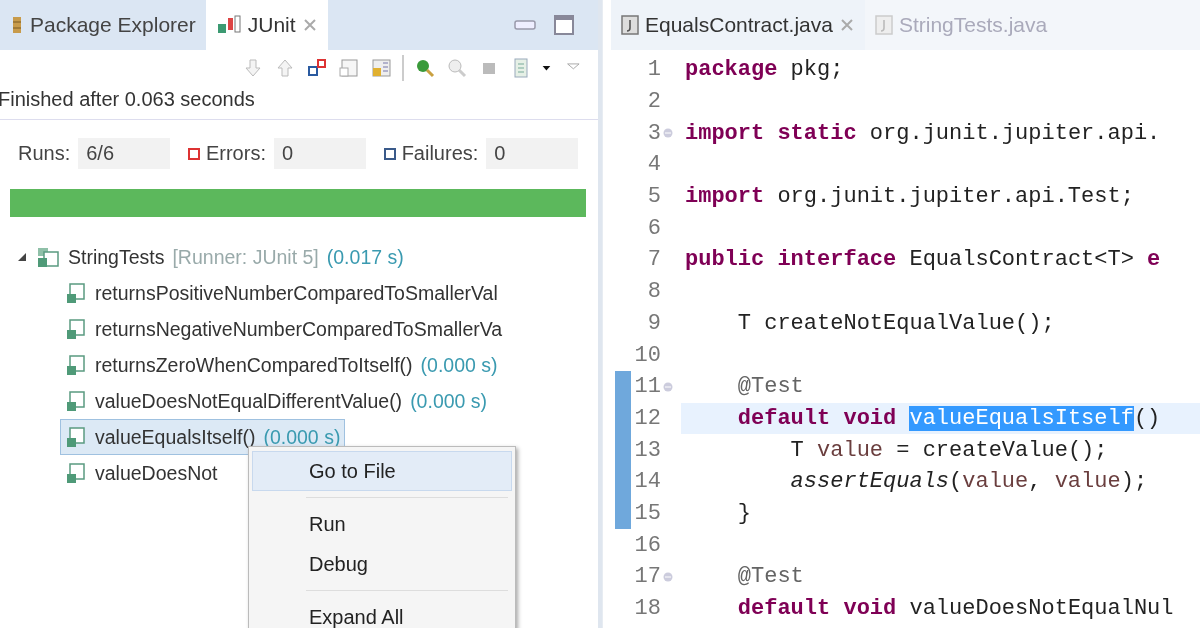 This screenshot has width=1200, height=628. I want to click on code-line: T value = createValue();, so click(948, 450).